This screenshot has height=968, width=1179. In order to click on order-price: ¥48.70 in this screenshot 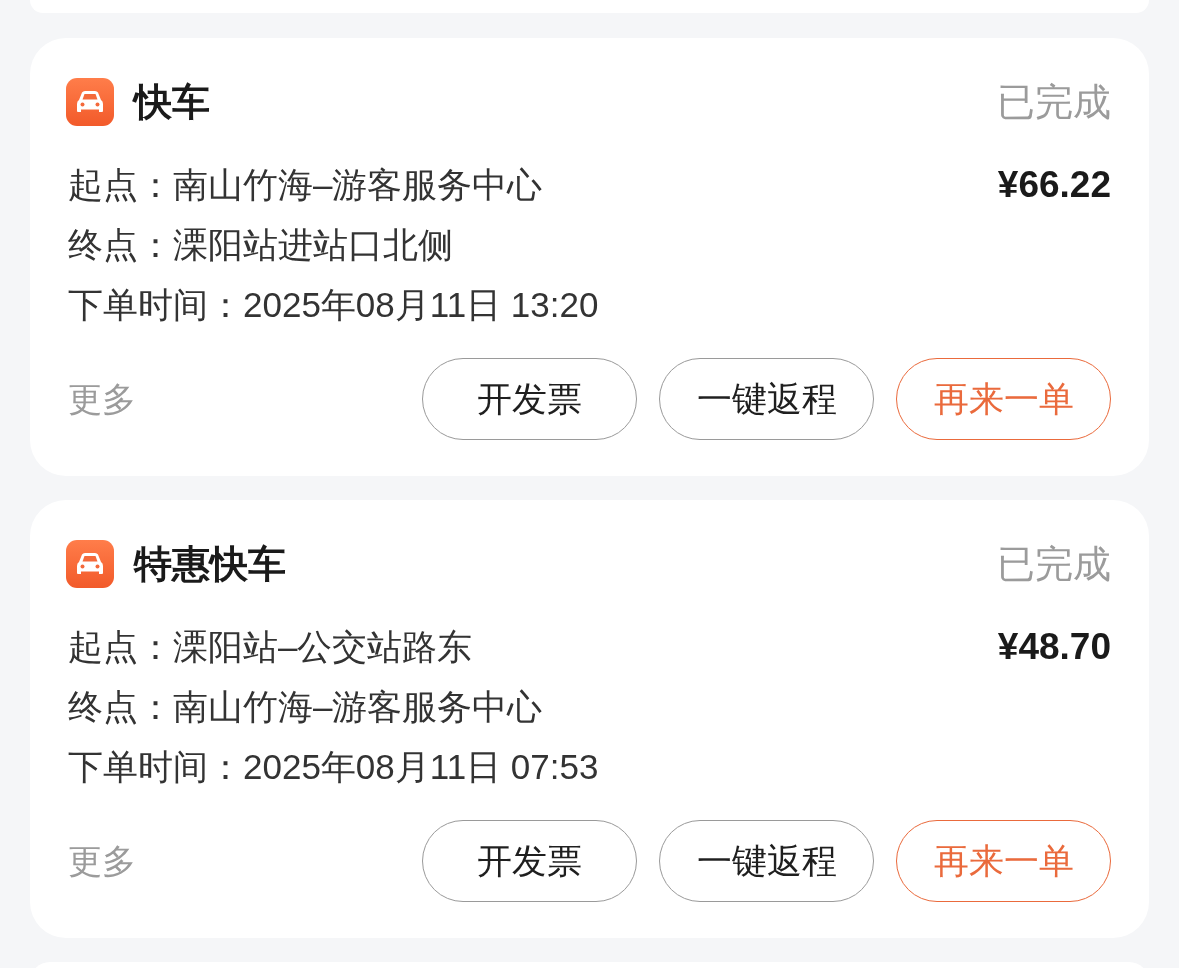, I will do `click(1054, 647)`.